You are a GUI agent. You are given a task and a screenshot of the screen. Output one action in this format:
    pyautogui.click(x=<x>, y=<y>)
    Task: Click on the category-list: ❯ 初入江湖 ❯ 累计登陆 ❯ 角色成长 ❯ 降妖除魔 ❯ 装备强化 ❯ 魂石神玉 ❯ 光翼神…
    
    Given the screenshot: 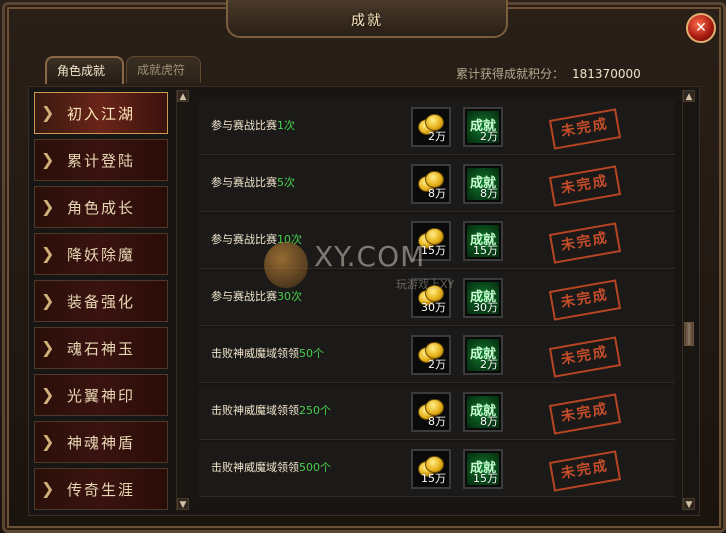 What is the action you would take?
    pyautogui.click(x=102, y=301)
    